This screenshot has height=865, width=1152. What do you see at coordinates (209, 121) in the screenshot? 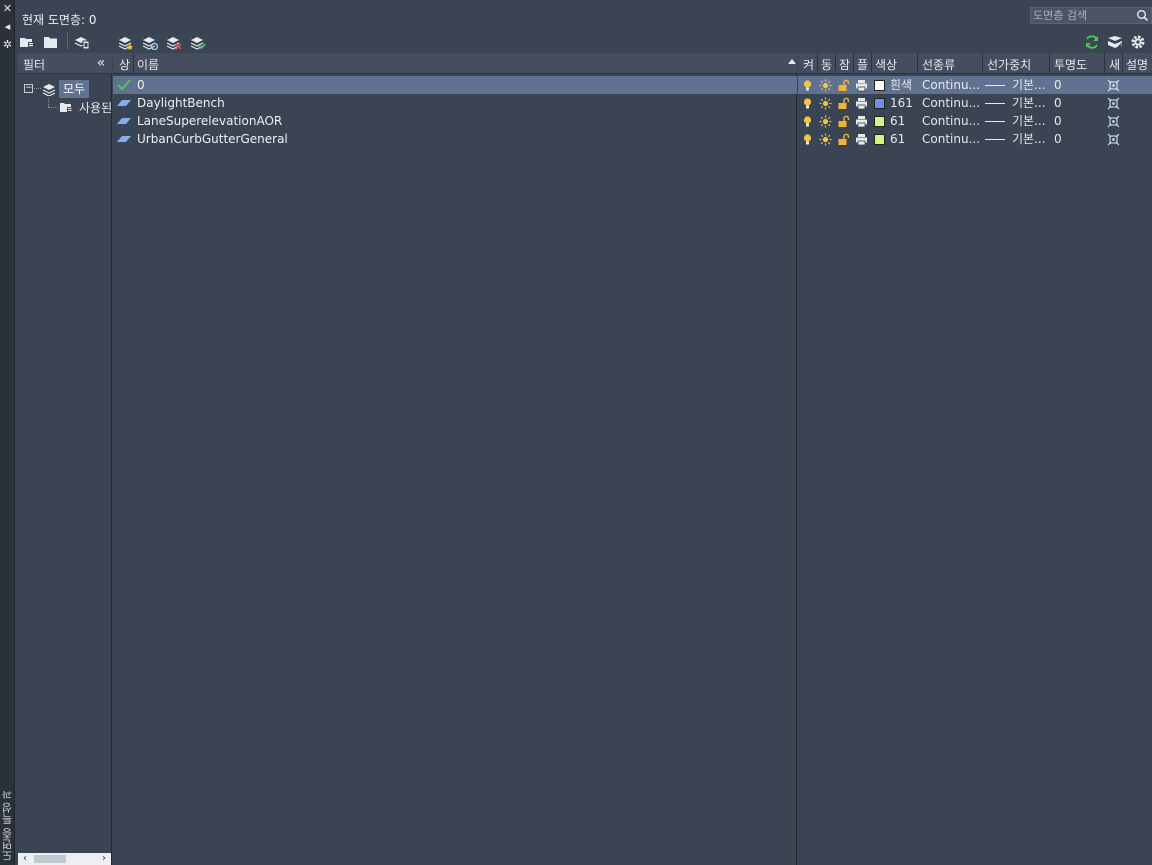
I see `layer-name: LaneSuperelevationAOR` at bounding box center [209, 121].